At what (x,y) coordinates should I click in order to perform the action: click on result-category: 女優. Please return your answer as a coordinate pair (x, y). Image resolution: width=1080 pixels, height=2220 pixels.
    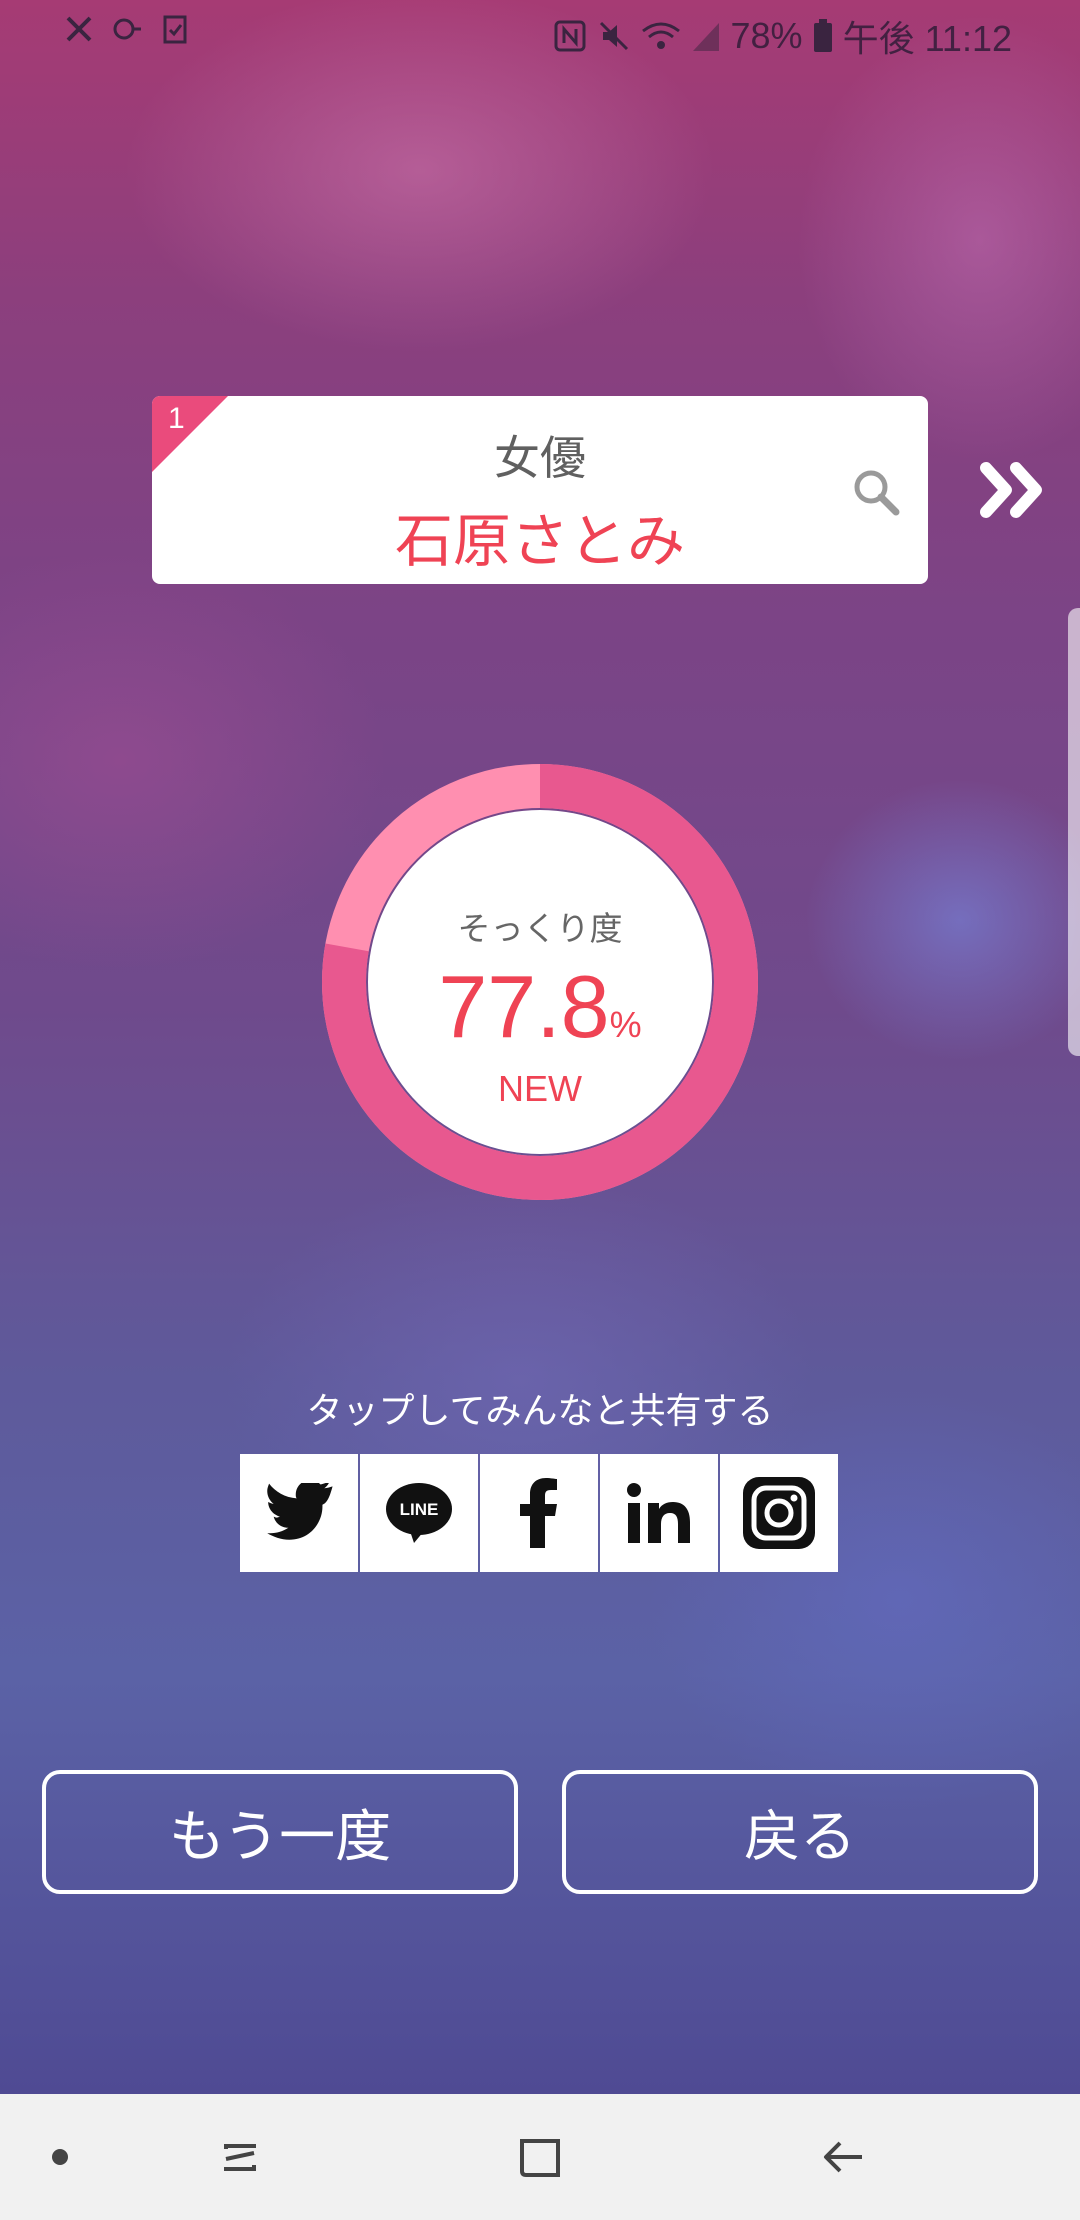
    Looking at the image, I should click on (540, 458).